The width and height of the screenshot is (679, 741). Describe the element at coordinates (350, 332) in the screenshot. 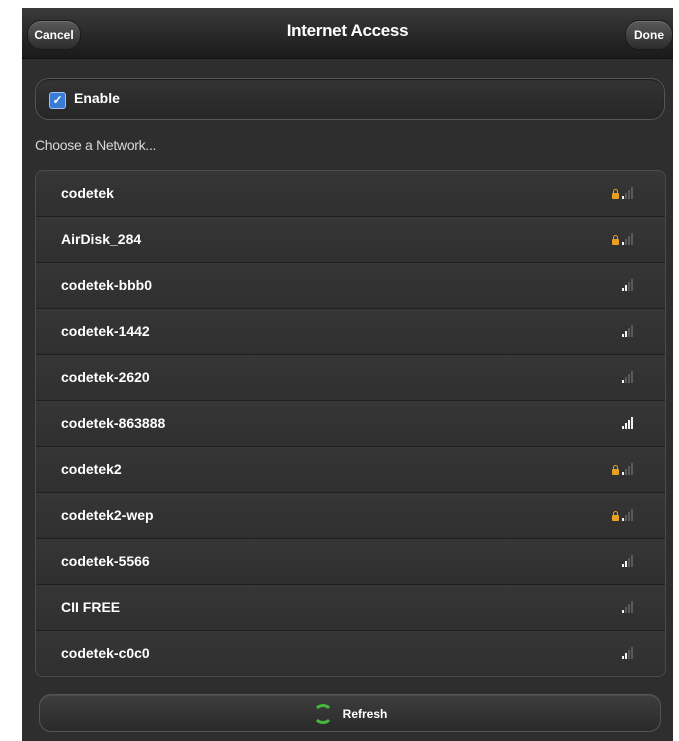

I see `network-row: codetek-1442` at that location.